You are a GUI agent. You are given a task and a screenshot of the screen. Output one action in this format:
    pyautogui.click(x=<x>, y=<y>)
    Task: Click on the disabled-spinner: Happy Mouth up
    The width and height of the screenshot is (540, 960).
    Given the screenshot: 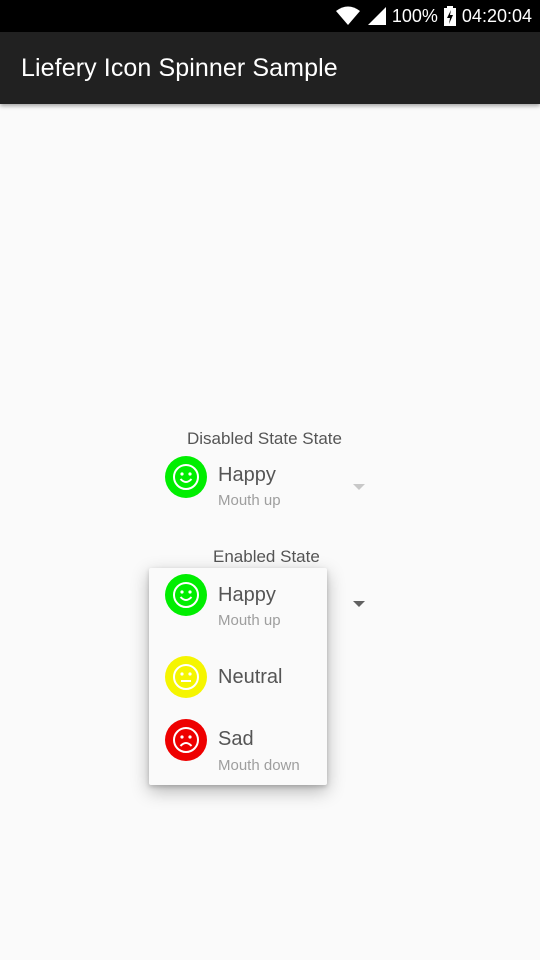 What is the action you would take?
    pyautogui.click(x=258, y=485)
    